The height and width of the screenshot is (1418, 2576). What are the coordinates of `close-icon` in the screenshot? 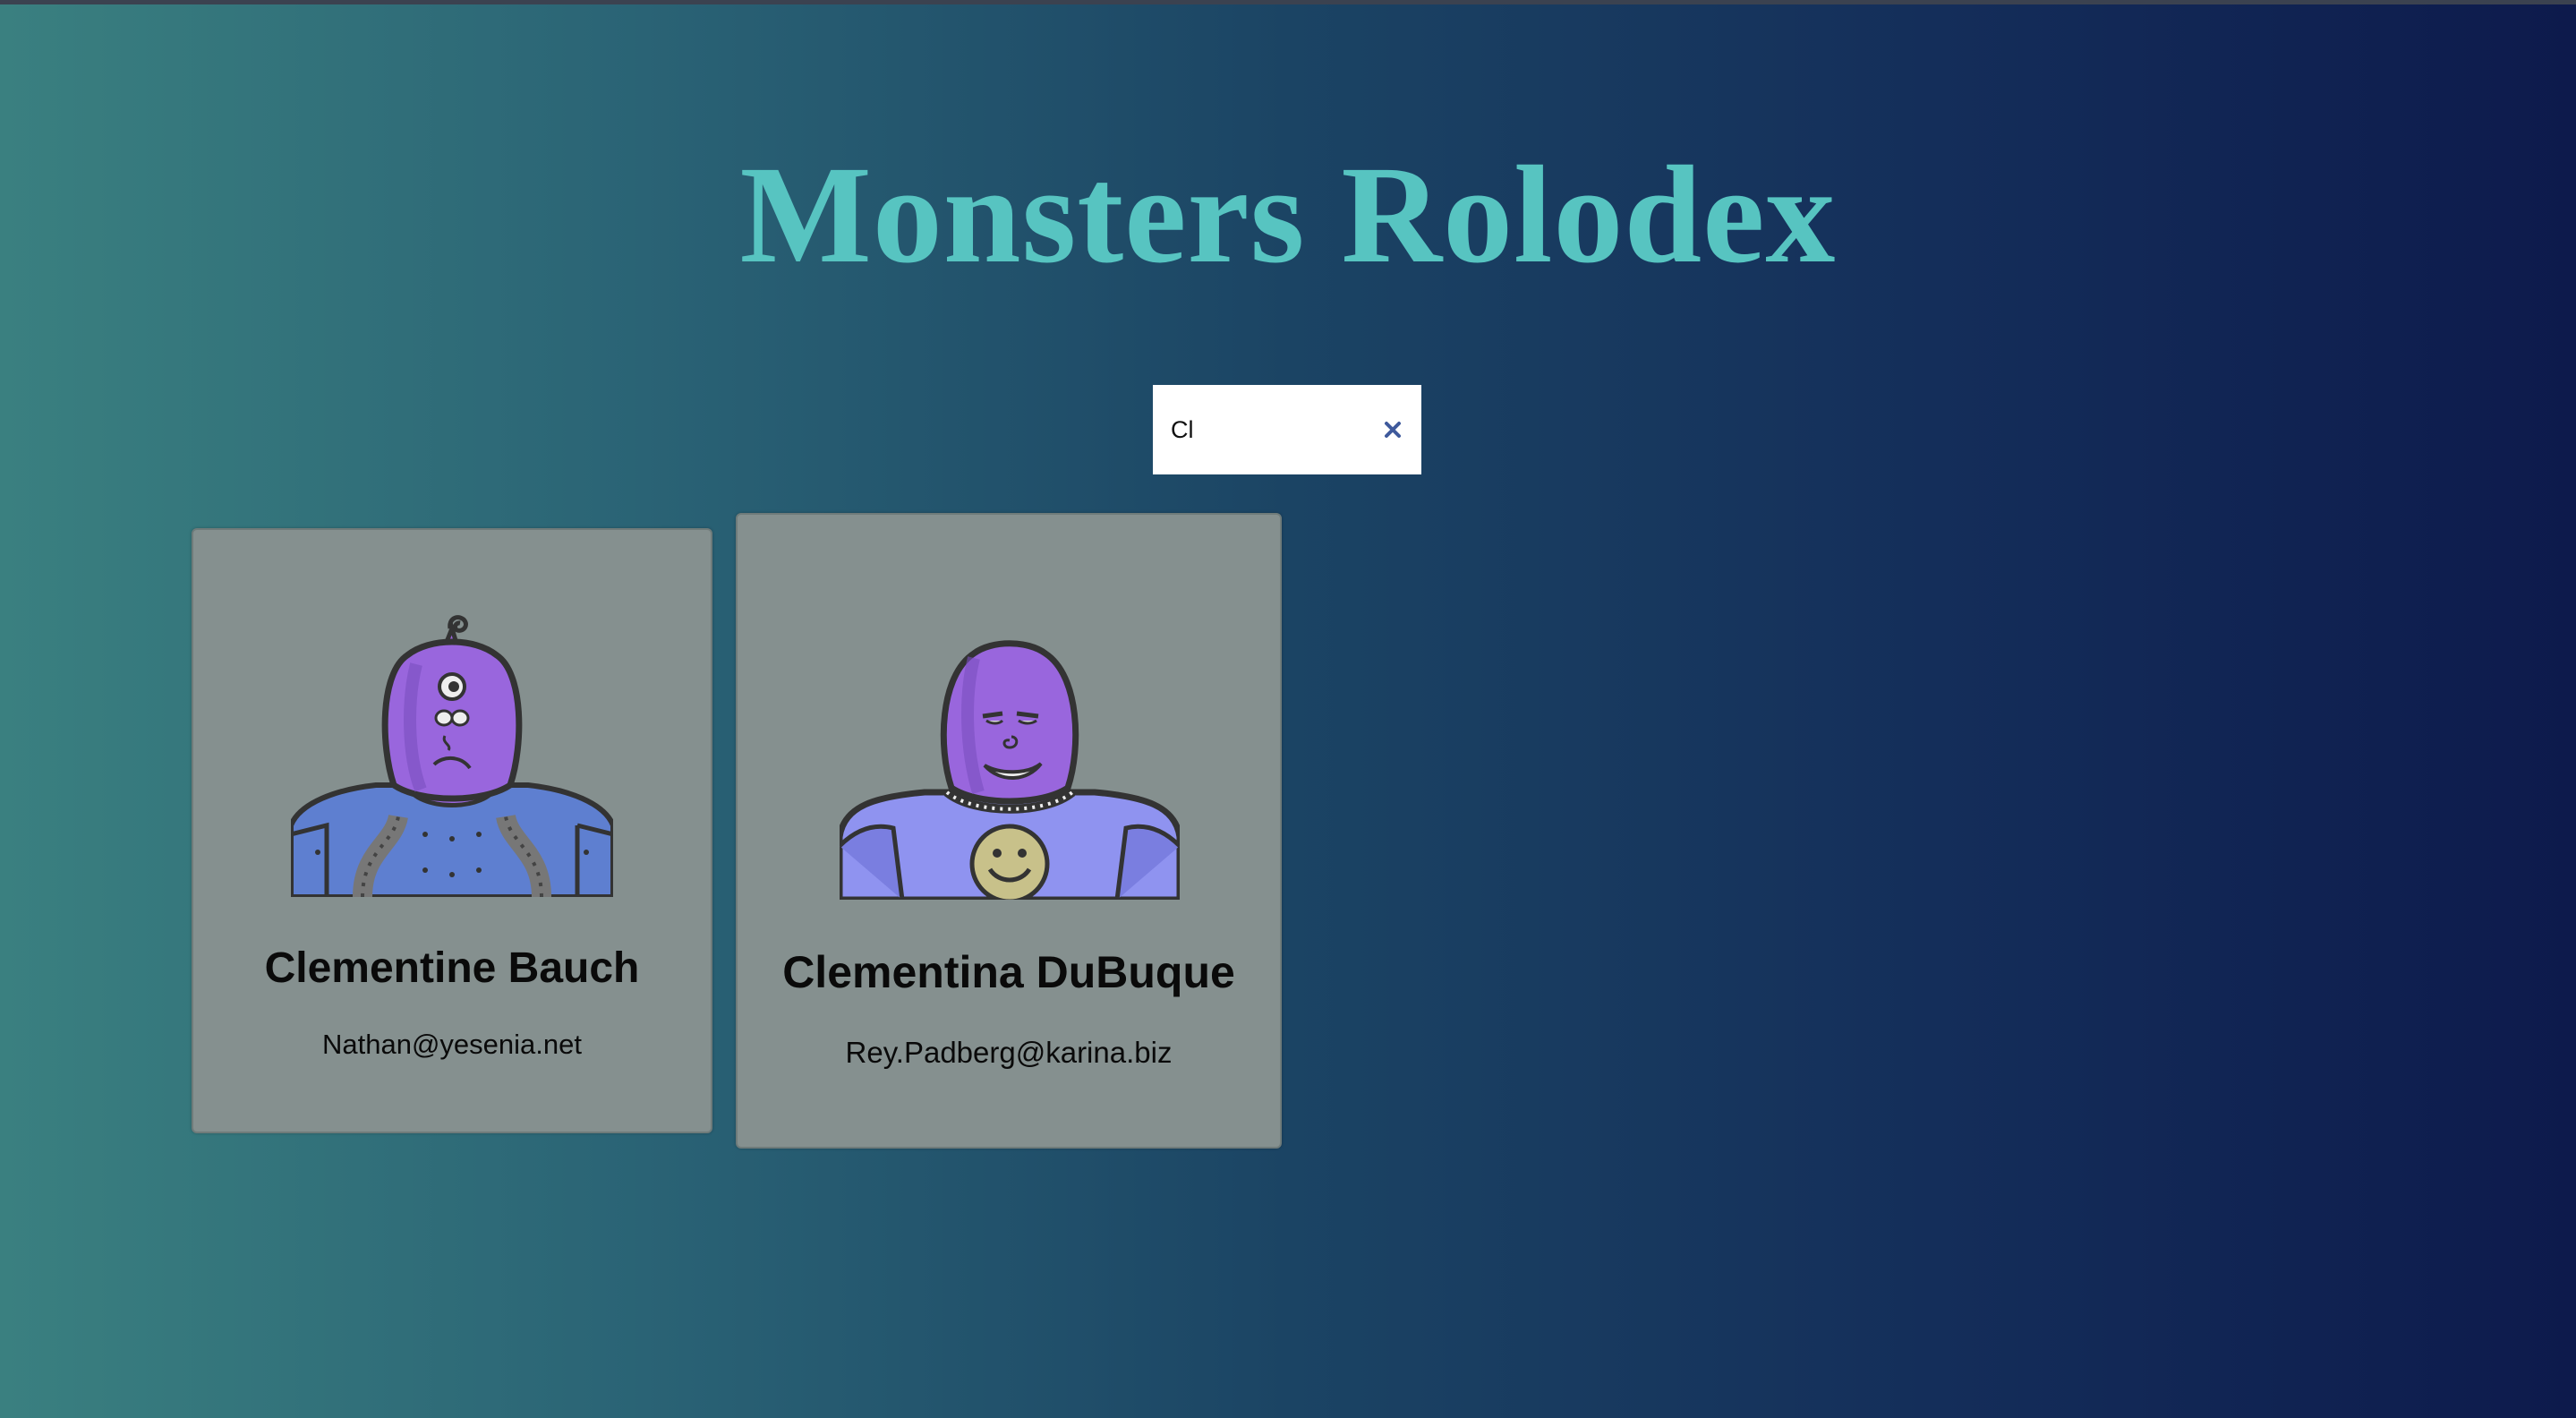 It's located at (1393, 430).